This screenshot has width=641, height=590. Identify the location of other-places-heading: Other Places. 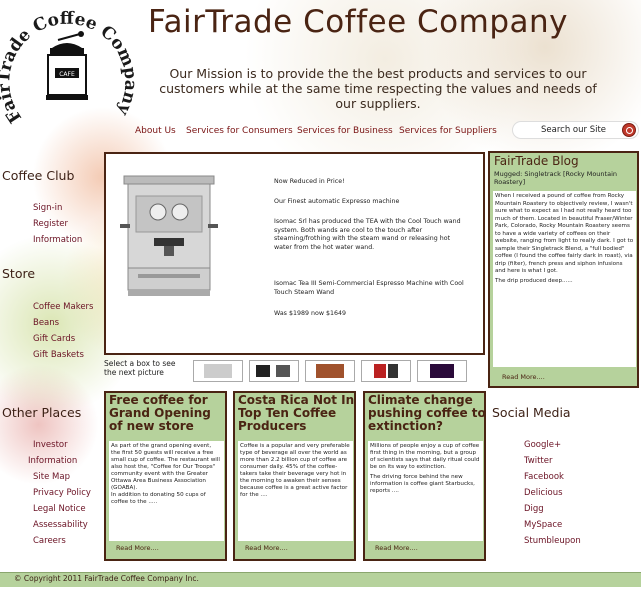
(42, 412).